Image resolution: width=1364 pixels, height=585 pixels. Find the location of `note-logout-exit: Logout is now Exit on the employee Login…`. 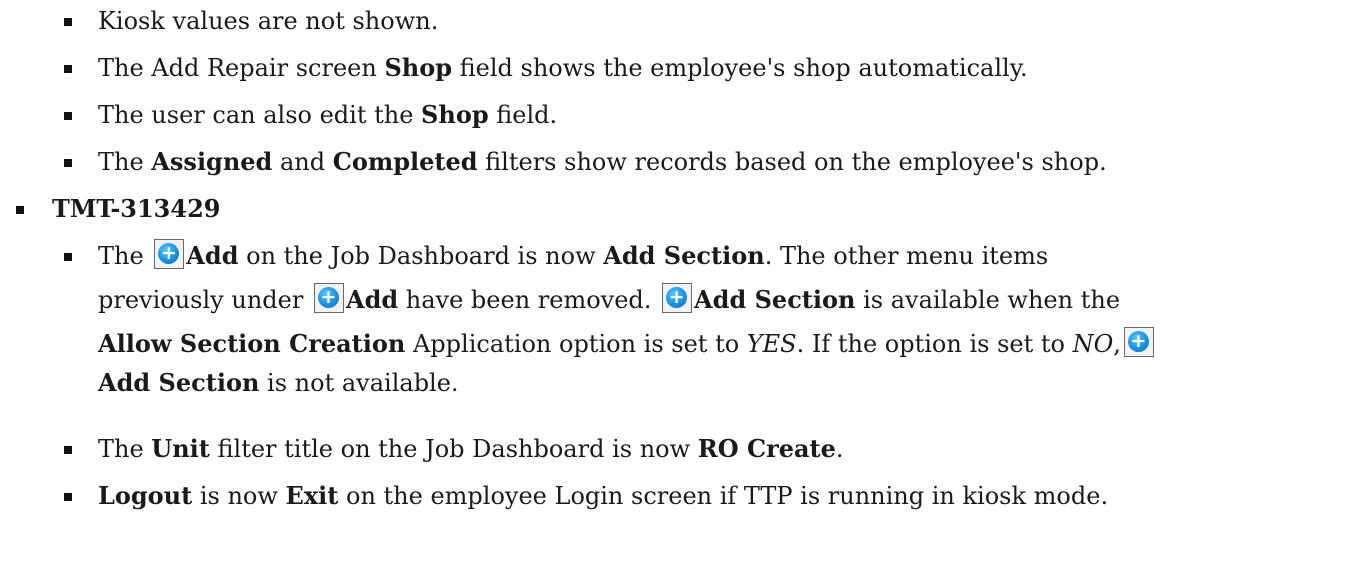

note-logout-exit: Logout is now Exit on the employee Login… is located at coordinates (603, 495).